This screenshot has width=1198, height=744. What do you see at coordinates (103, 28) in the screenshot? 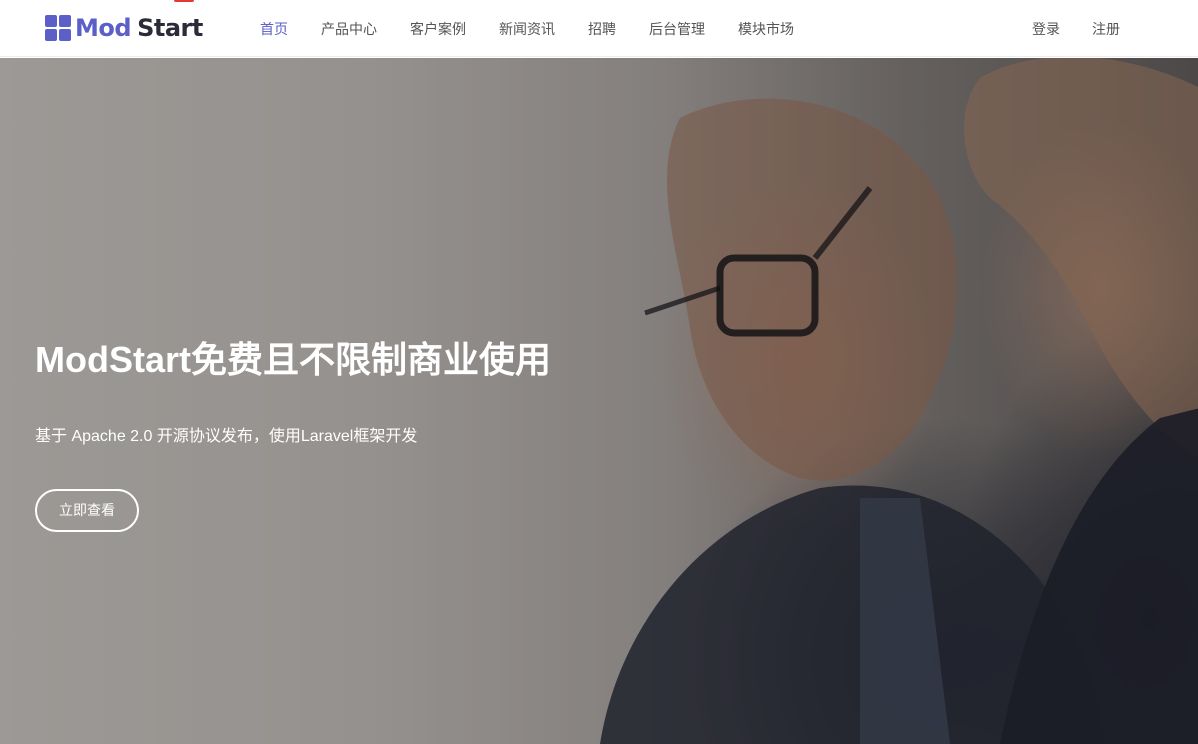
I see `logo-text-mod: Mod` at bounding box center [103, 28].